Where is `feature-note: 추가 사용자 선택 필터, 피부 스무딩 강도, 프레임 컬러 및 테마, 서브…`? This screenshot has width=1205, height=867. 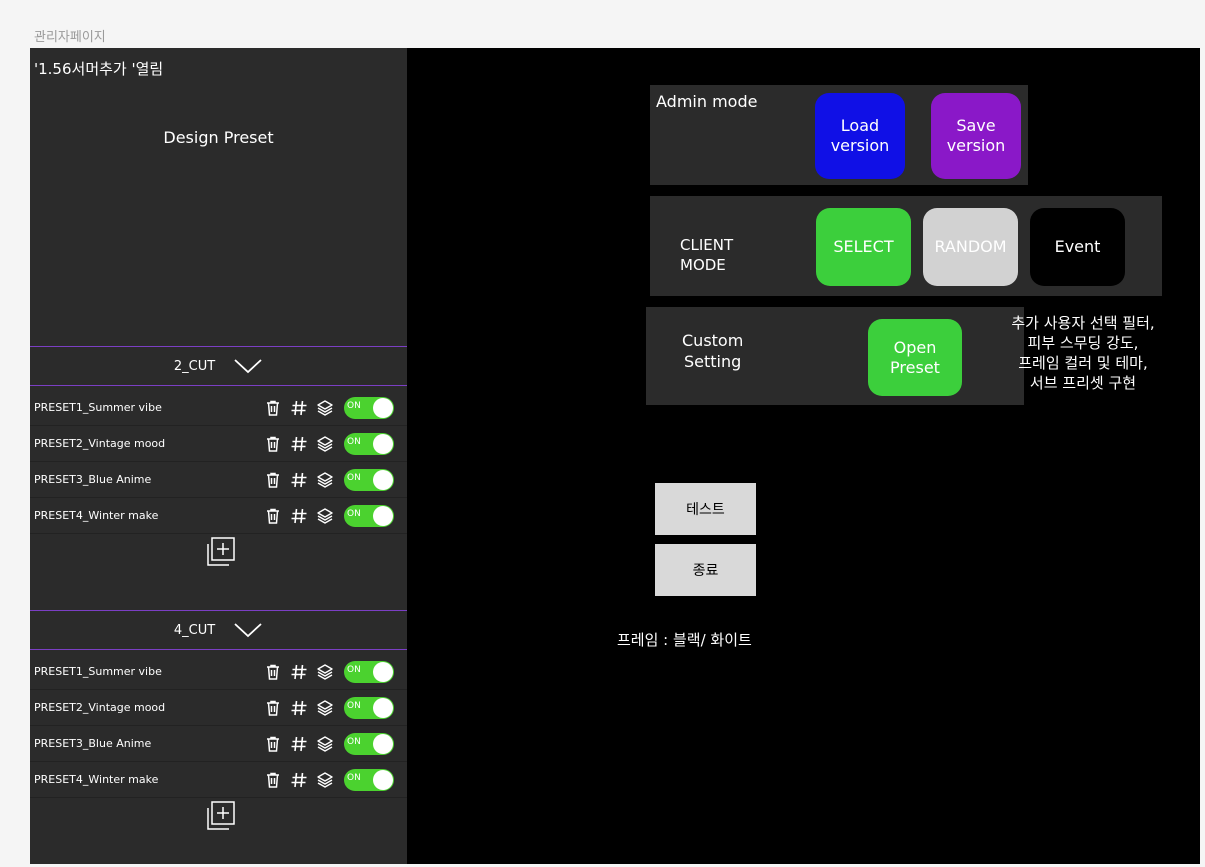
feature-note: 추가 사용자 선택 필터, 피부 스무딩 강도, 프레임 컬러 및 테마, 서브… is located at coordinates (1083, 354).